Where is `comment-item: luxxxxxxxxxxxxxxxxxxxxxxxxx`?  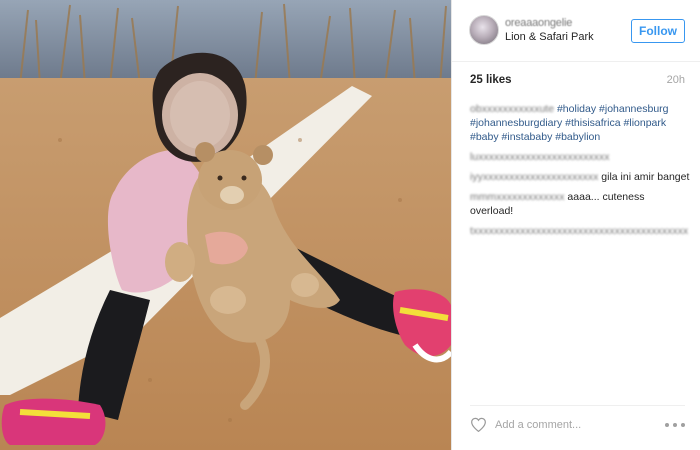 comment-item: luxxxxxxxxxxxxxxxxxxxxxxxxx is located at coordinates (580, 157).